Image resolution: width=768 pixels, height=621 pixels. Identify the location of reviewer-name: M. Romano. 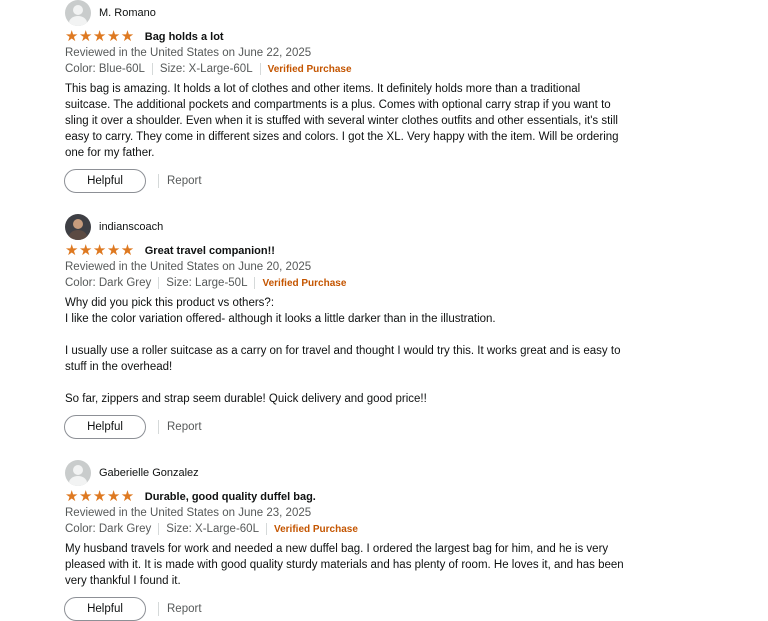
(127, 13).